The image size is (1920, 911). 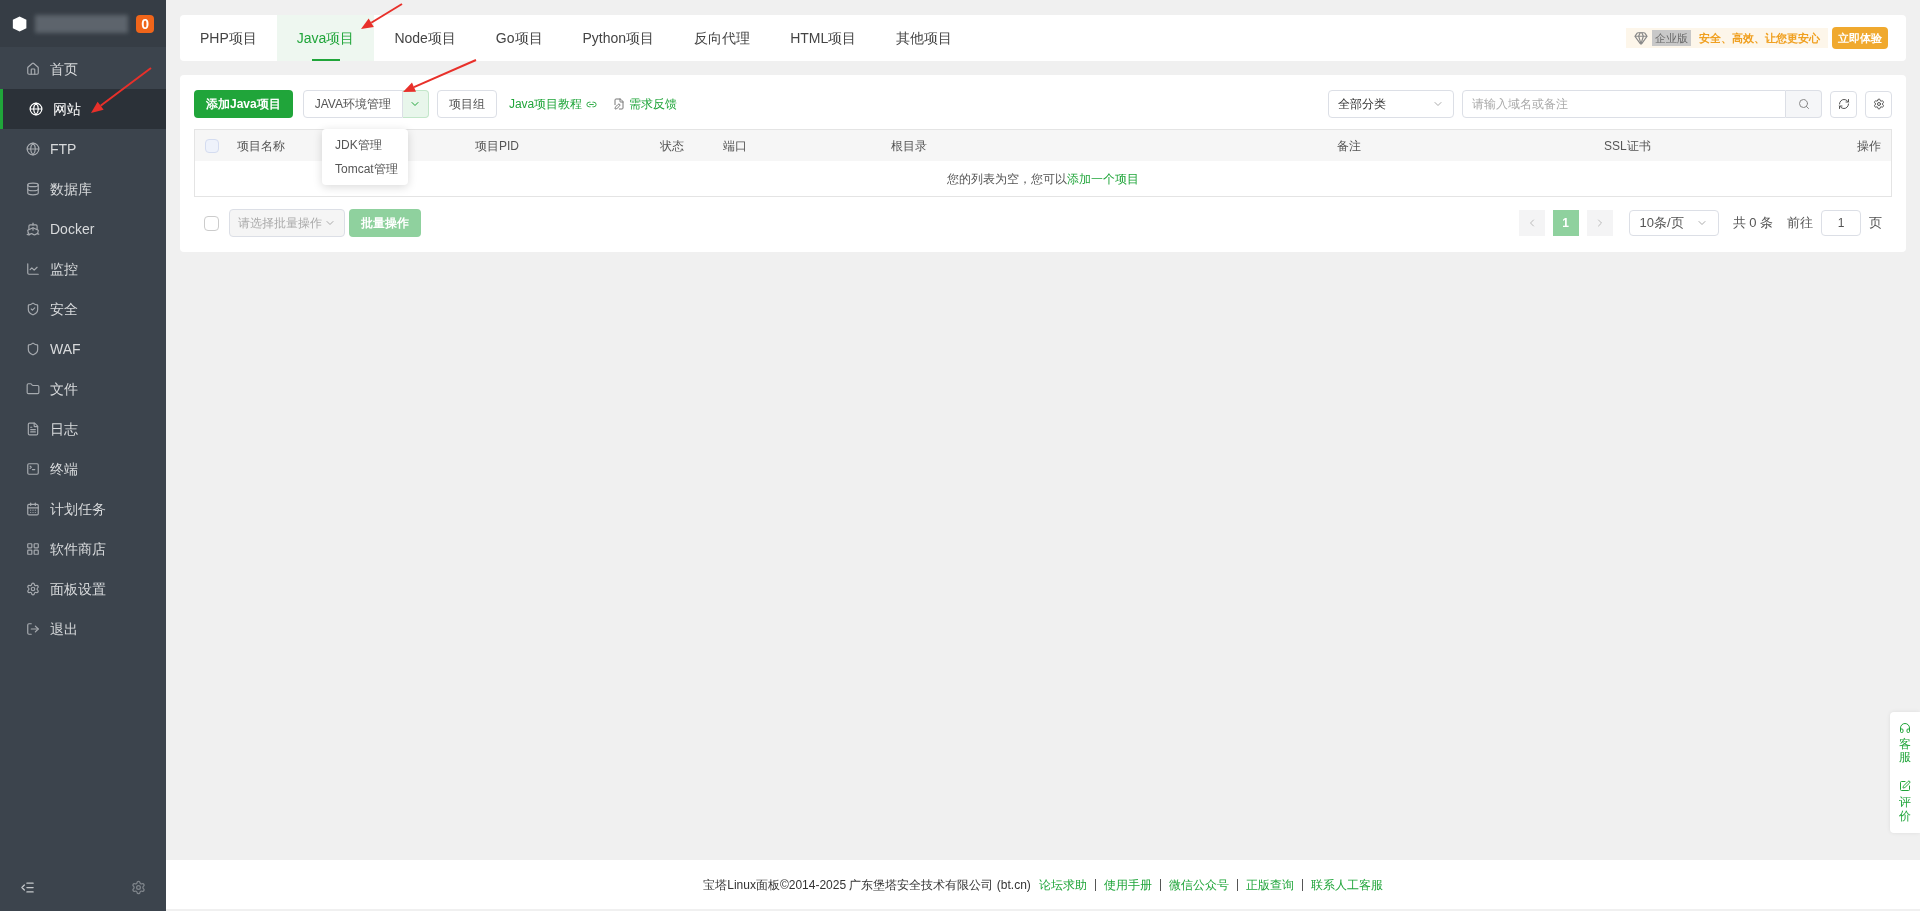 What do you see at coordinates (722, 38) in the screenshot?
I see `project-tab: 反向代理` at bounding box center [722, 38].